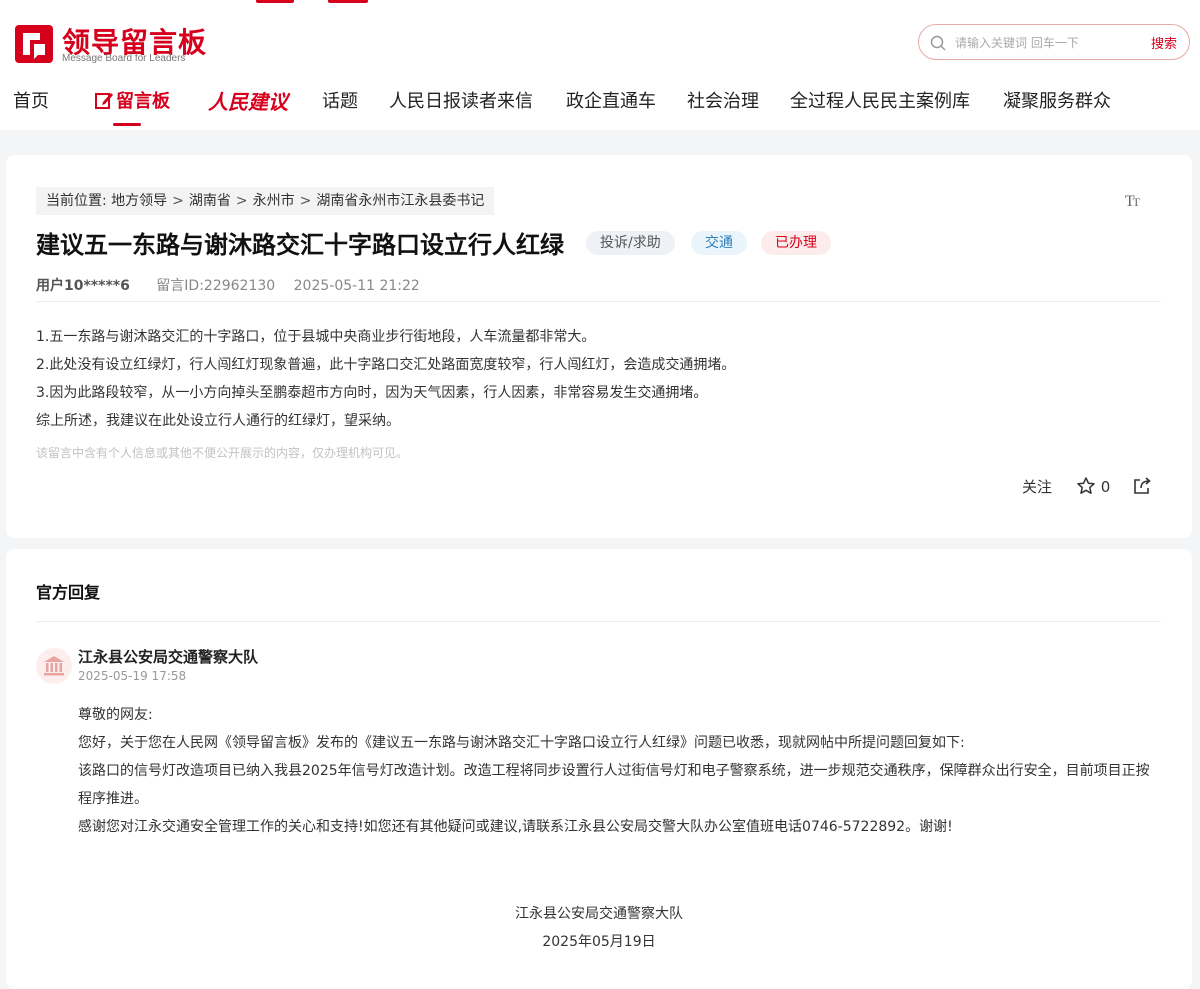 The image size is (1200, 989). I want to click on message-actions: 关注 0, so click(1092, 487).